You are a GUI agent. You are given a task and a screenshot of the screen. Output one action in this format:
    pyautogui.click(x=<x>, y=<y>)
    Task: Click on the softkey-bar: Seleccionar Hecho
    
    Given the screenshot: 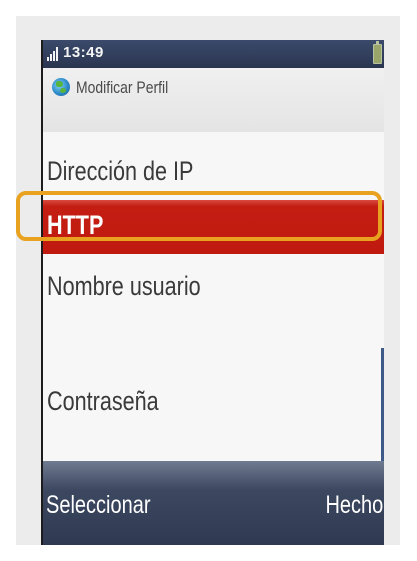 What is the action you would take?
    pyautogui.click(x=213, y=503)
    